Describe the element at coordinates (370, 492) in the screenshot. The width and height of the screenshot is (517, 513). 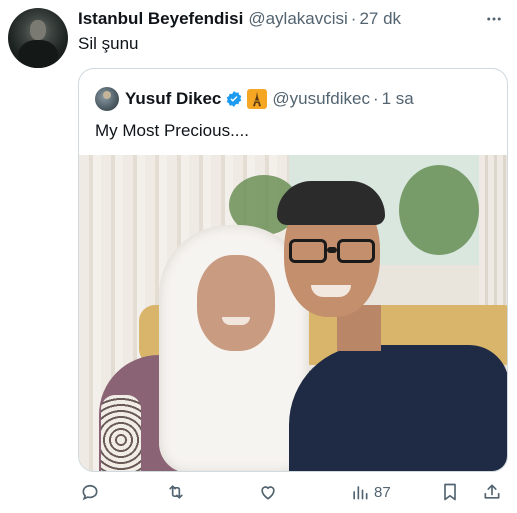
I see `views-button: 87` at that location.